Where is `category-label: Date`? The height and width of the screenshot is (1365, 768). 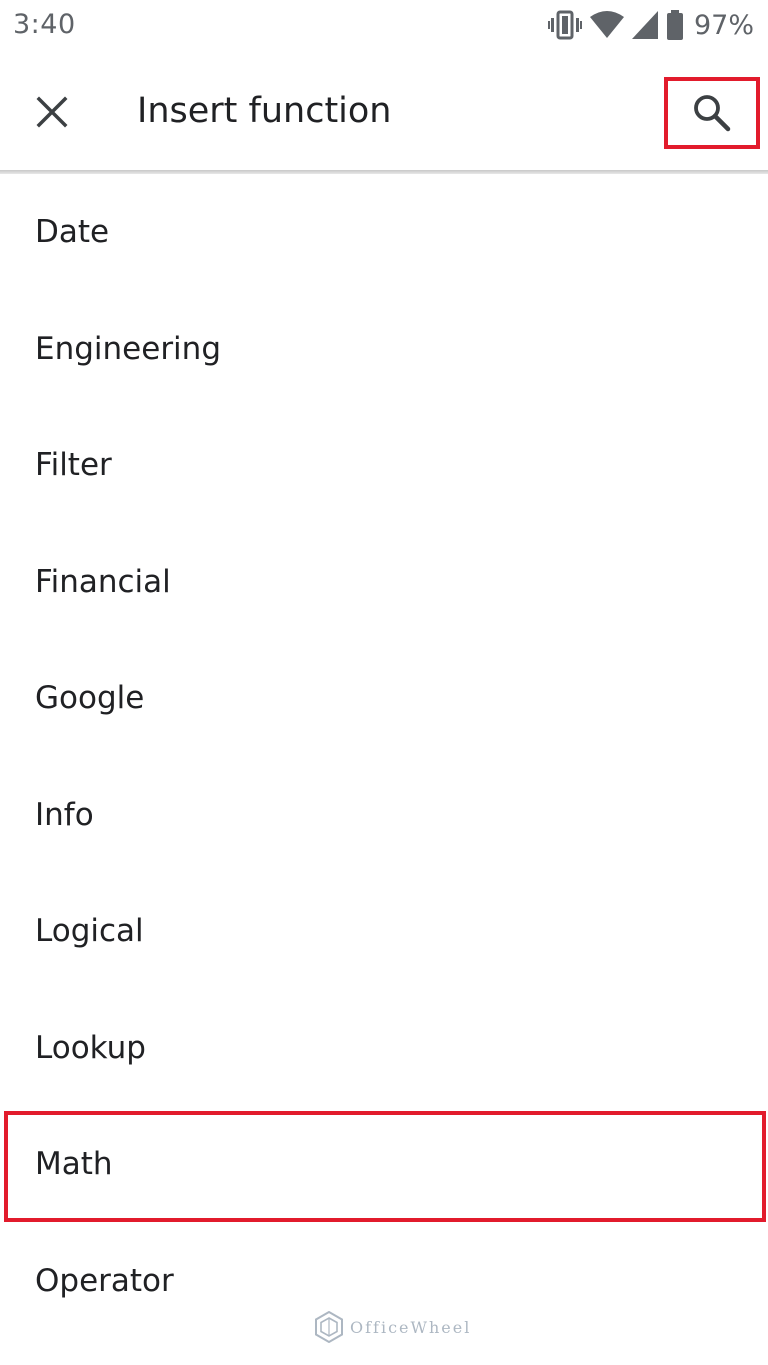
category-label: Date is located at coordinates (72, 232).